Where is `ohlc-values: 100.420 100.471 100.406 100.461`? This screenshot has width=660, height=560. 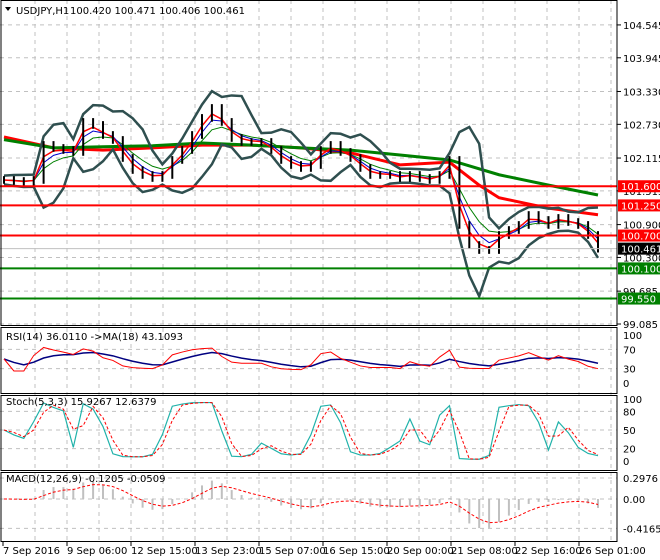
ohlc-values: 100.420 100.471 100.406 100.461 is located at coordinates (157, 11).